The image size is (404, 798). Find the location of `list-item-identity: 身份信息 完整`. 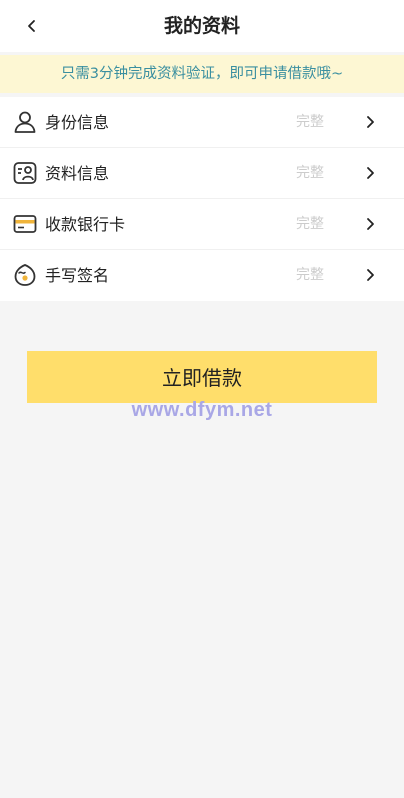

list-item-identity: 身份信息 完整 is located at coordinates (202, 122).